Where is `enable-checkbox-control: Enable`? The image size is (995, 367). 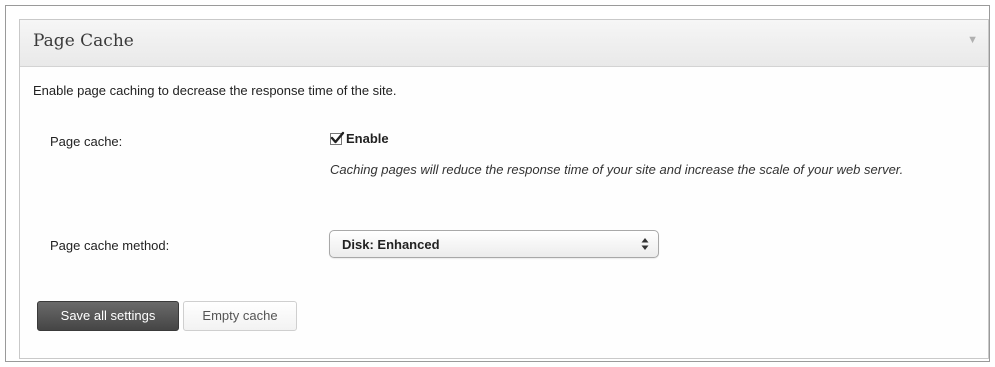
enable-checkbox-control: Enable is located at coordinates (359, 138).